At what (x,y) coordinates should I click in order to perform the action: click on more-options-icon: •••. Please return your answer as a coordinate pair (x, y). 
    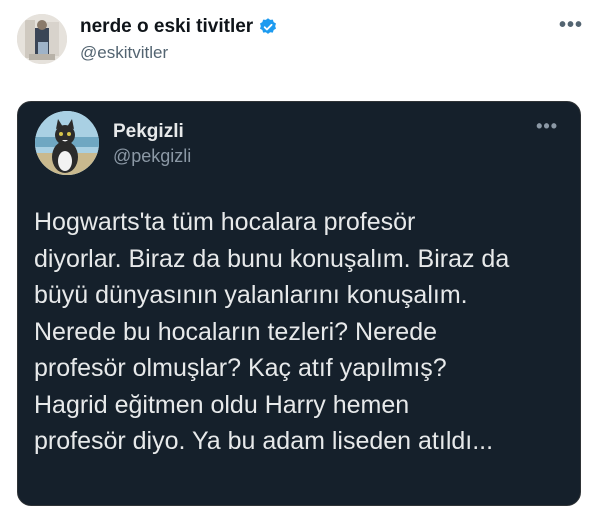
    Looking at the image, I should click on (571, 25).